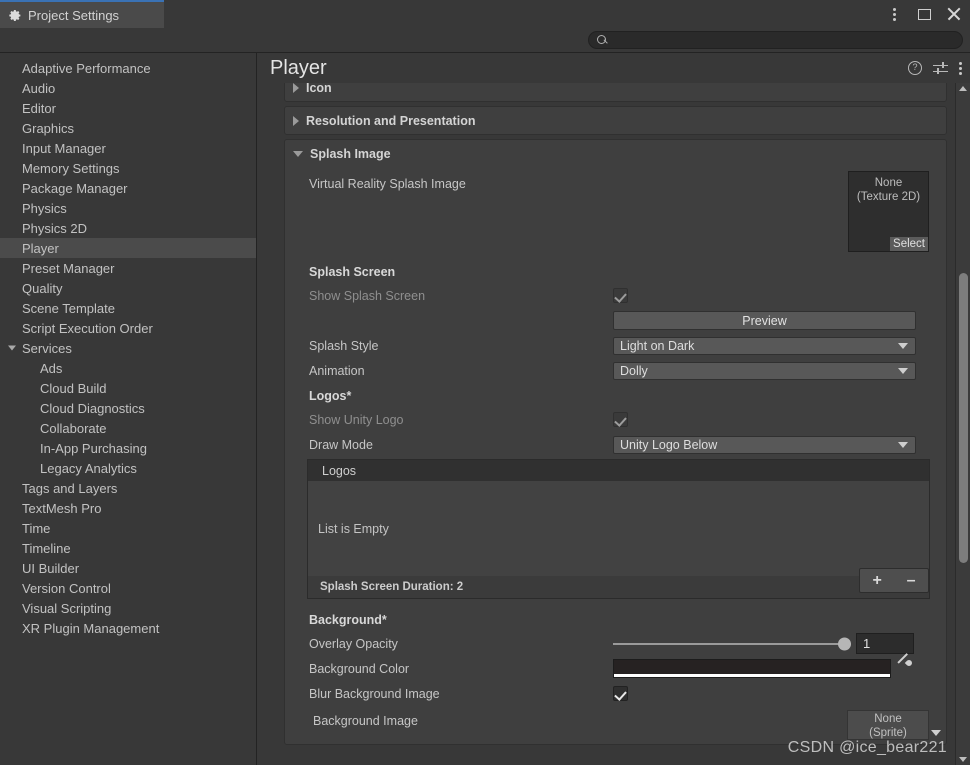 The height and width of the screenshot is (765, 970). Describe the element at coordinates (365, 721) in the screenshot. I see `background-image-label: Background Image` at that location.